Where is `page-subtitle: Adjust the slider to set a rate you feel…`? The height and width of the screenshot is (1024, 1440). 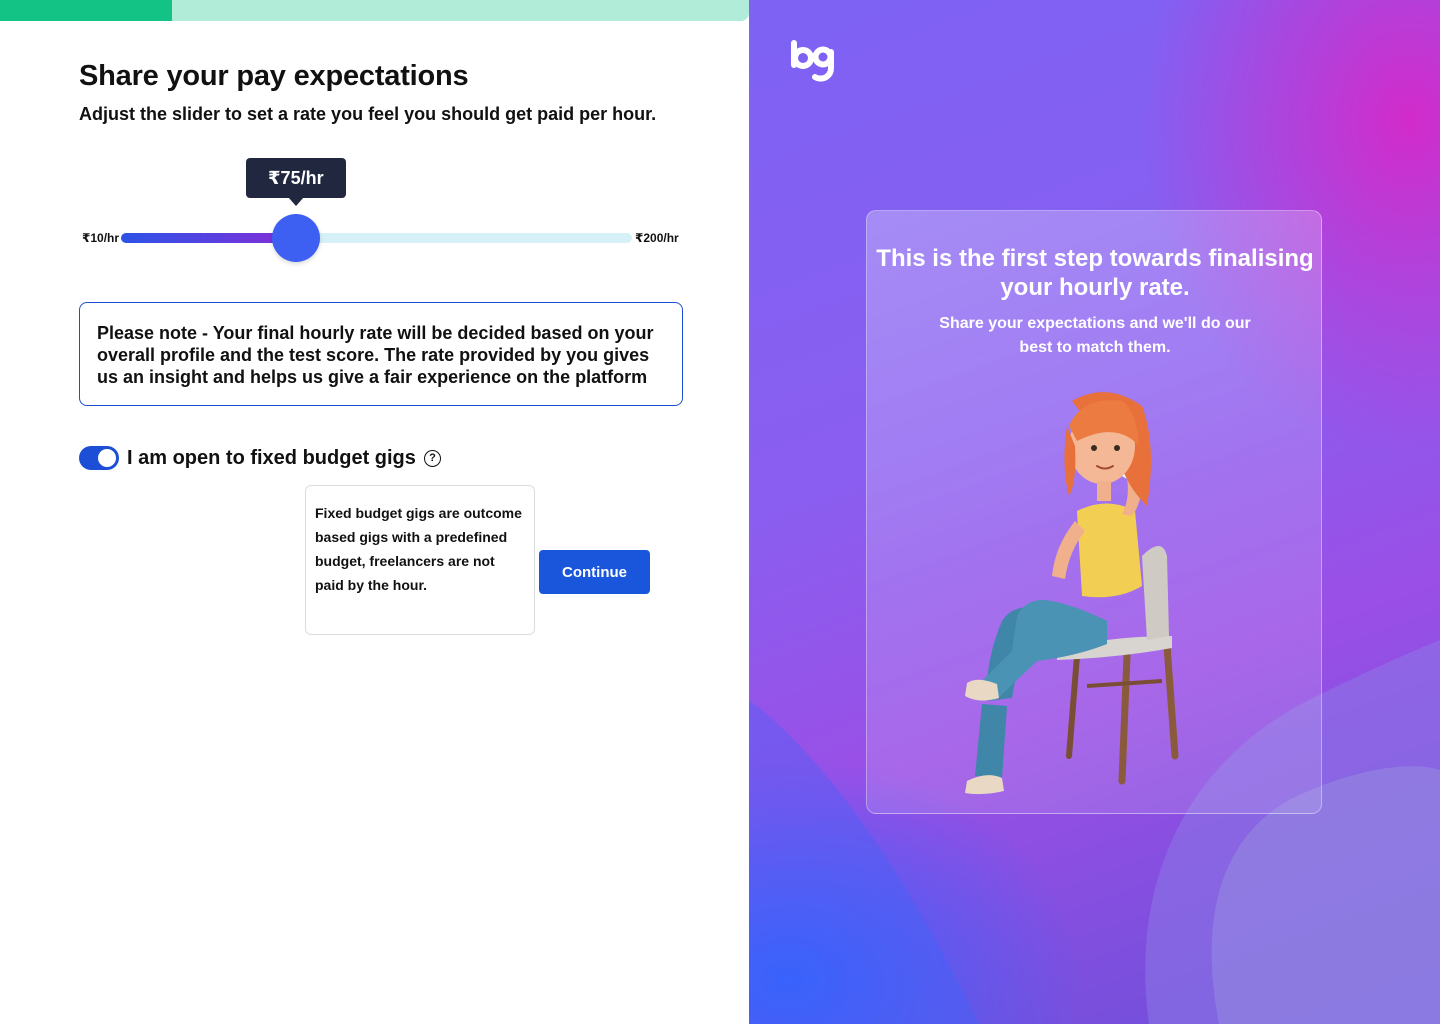
page-subtitle: Adjust the slider to set a rate you feel… is located at coordinates (368, 114).